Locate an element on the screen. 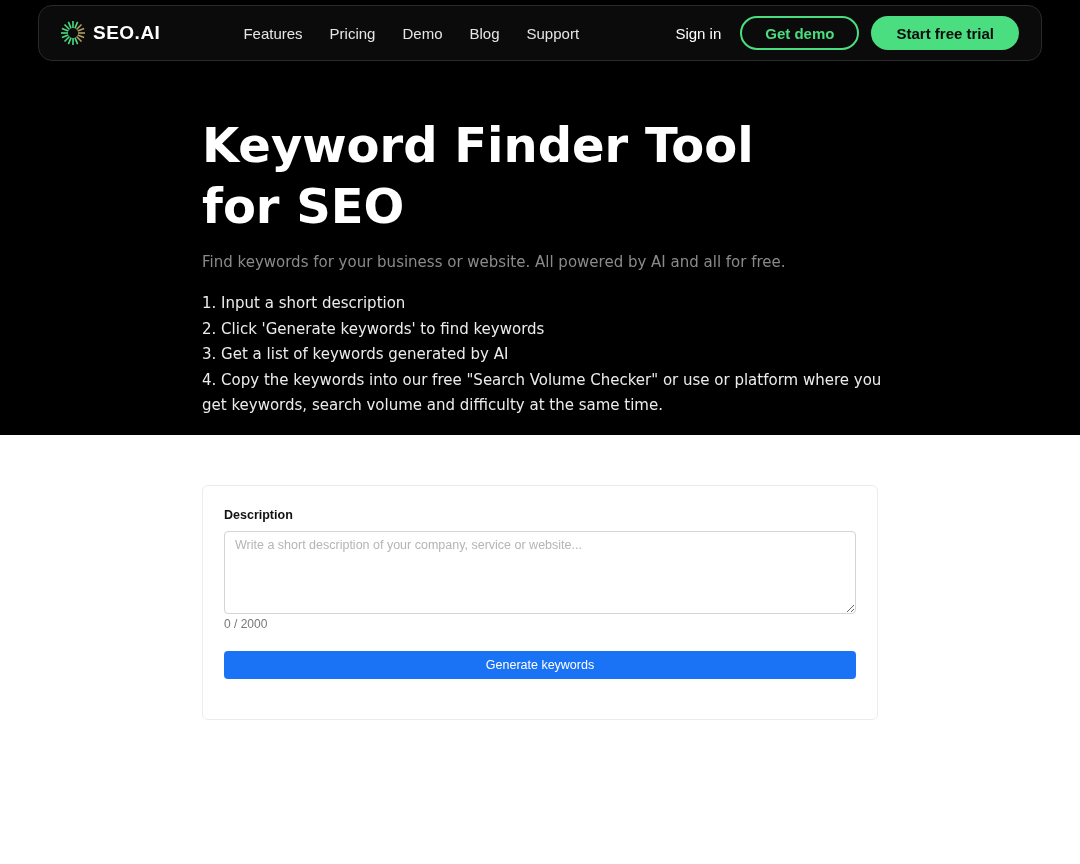 Image resolution: width=1080 pixels, height=864 pixels. step-text: 1. Input a short description is located at coordinates (304, 303).